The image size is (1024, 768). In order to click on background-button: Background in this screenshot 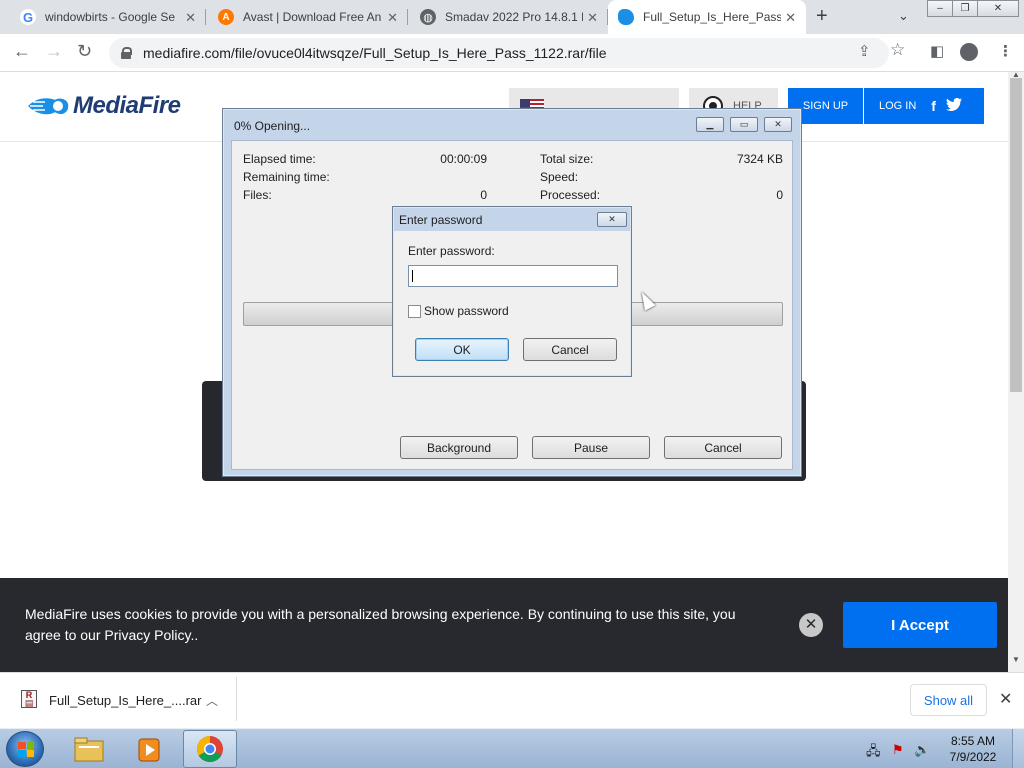, I will do `click(459, 447)`.